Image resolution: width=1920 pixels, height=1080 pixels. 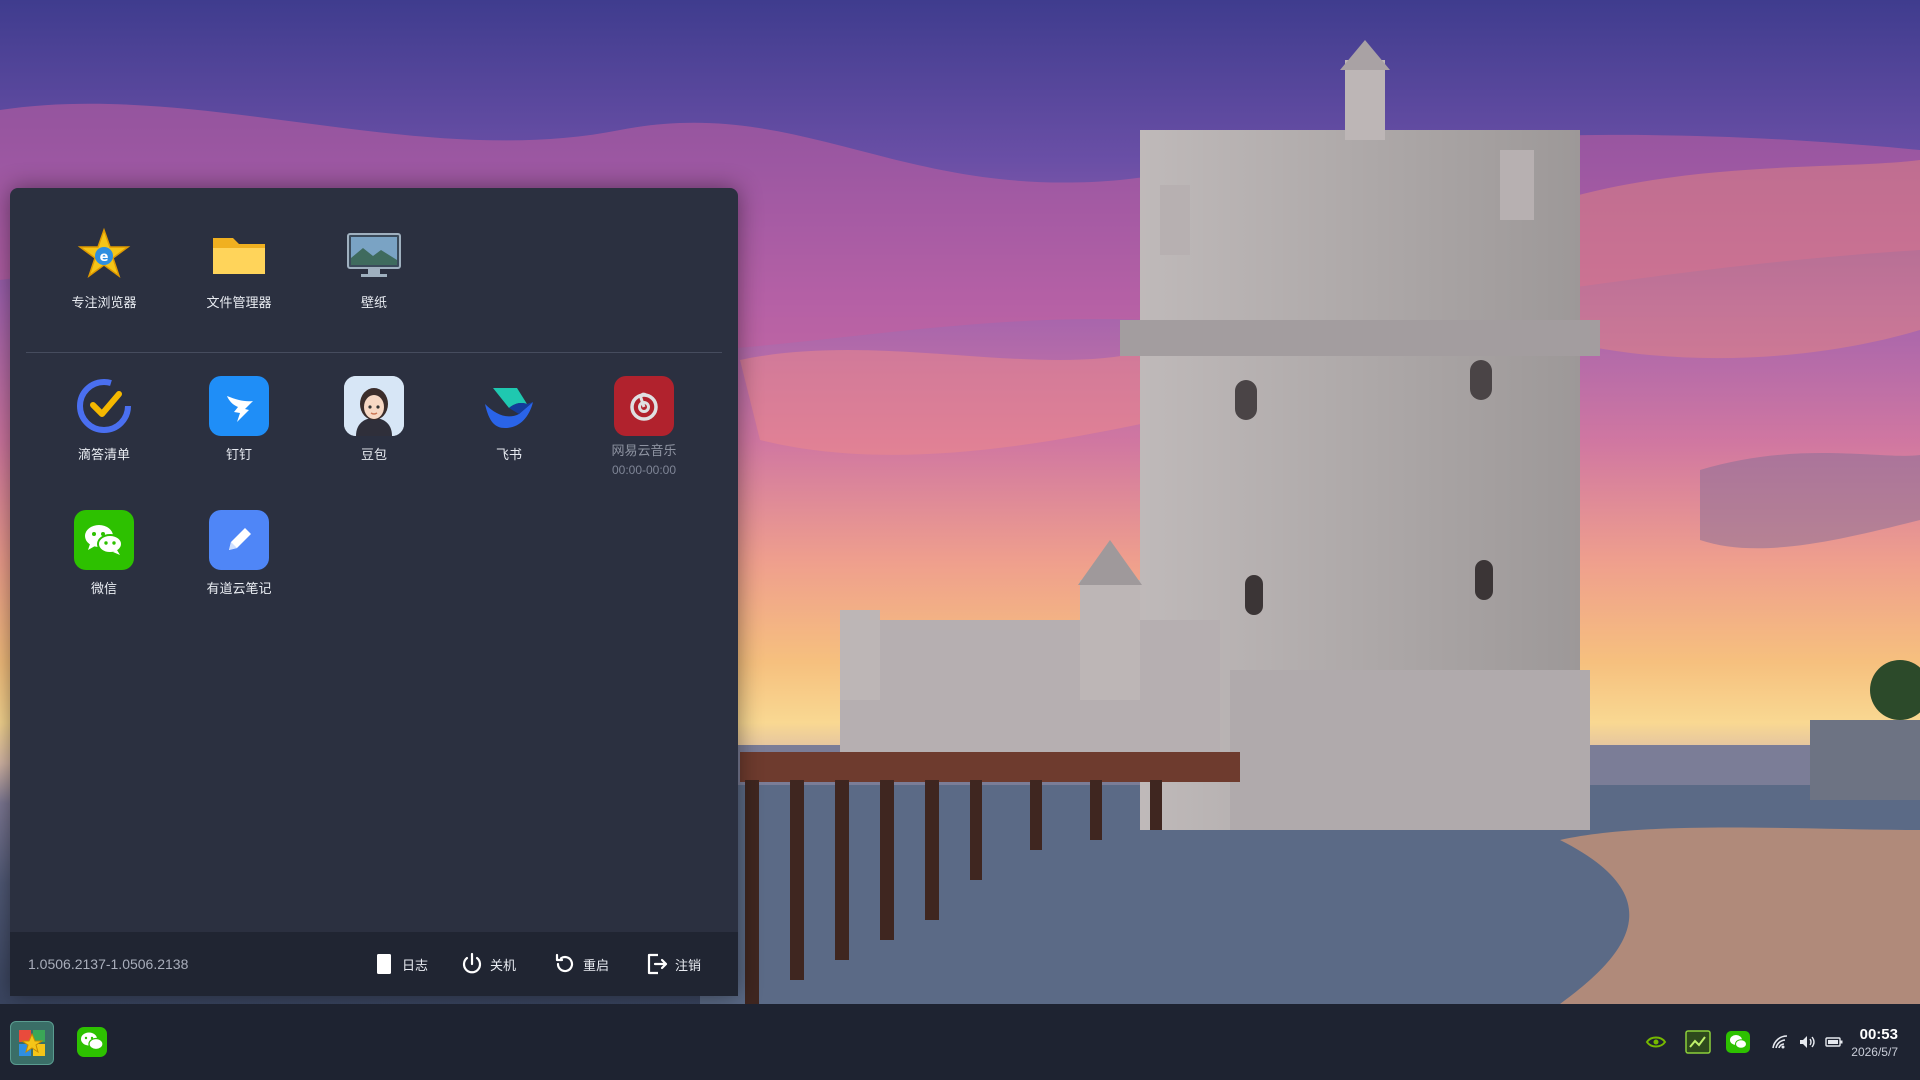 What do you see at coordinates (374, 254) in the screenshot?
I see `monitor-wallpaper-icon` at bounding box center [374, 254].